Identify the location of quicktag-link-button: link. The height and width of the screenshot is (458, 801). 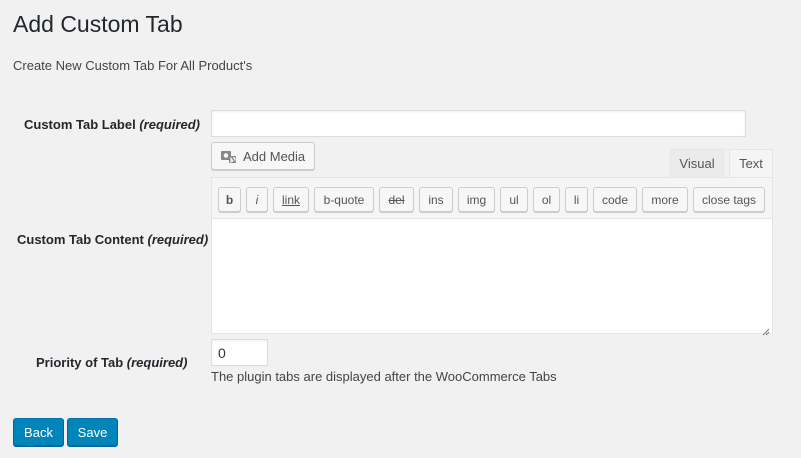
(291, 199).